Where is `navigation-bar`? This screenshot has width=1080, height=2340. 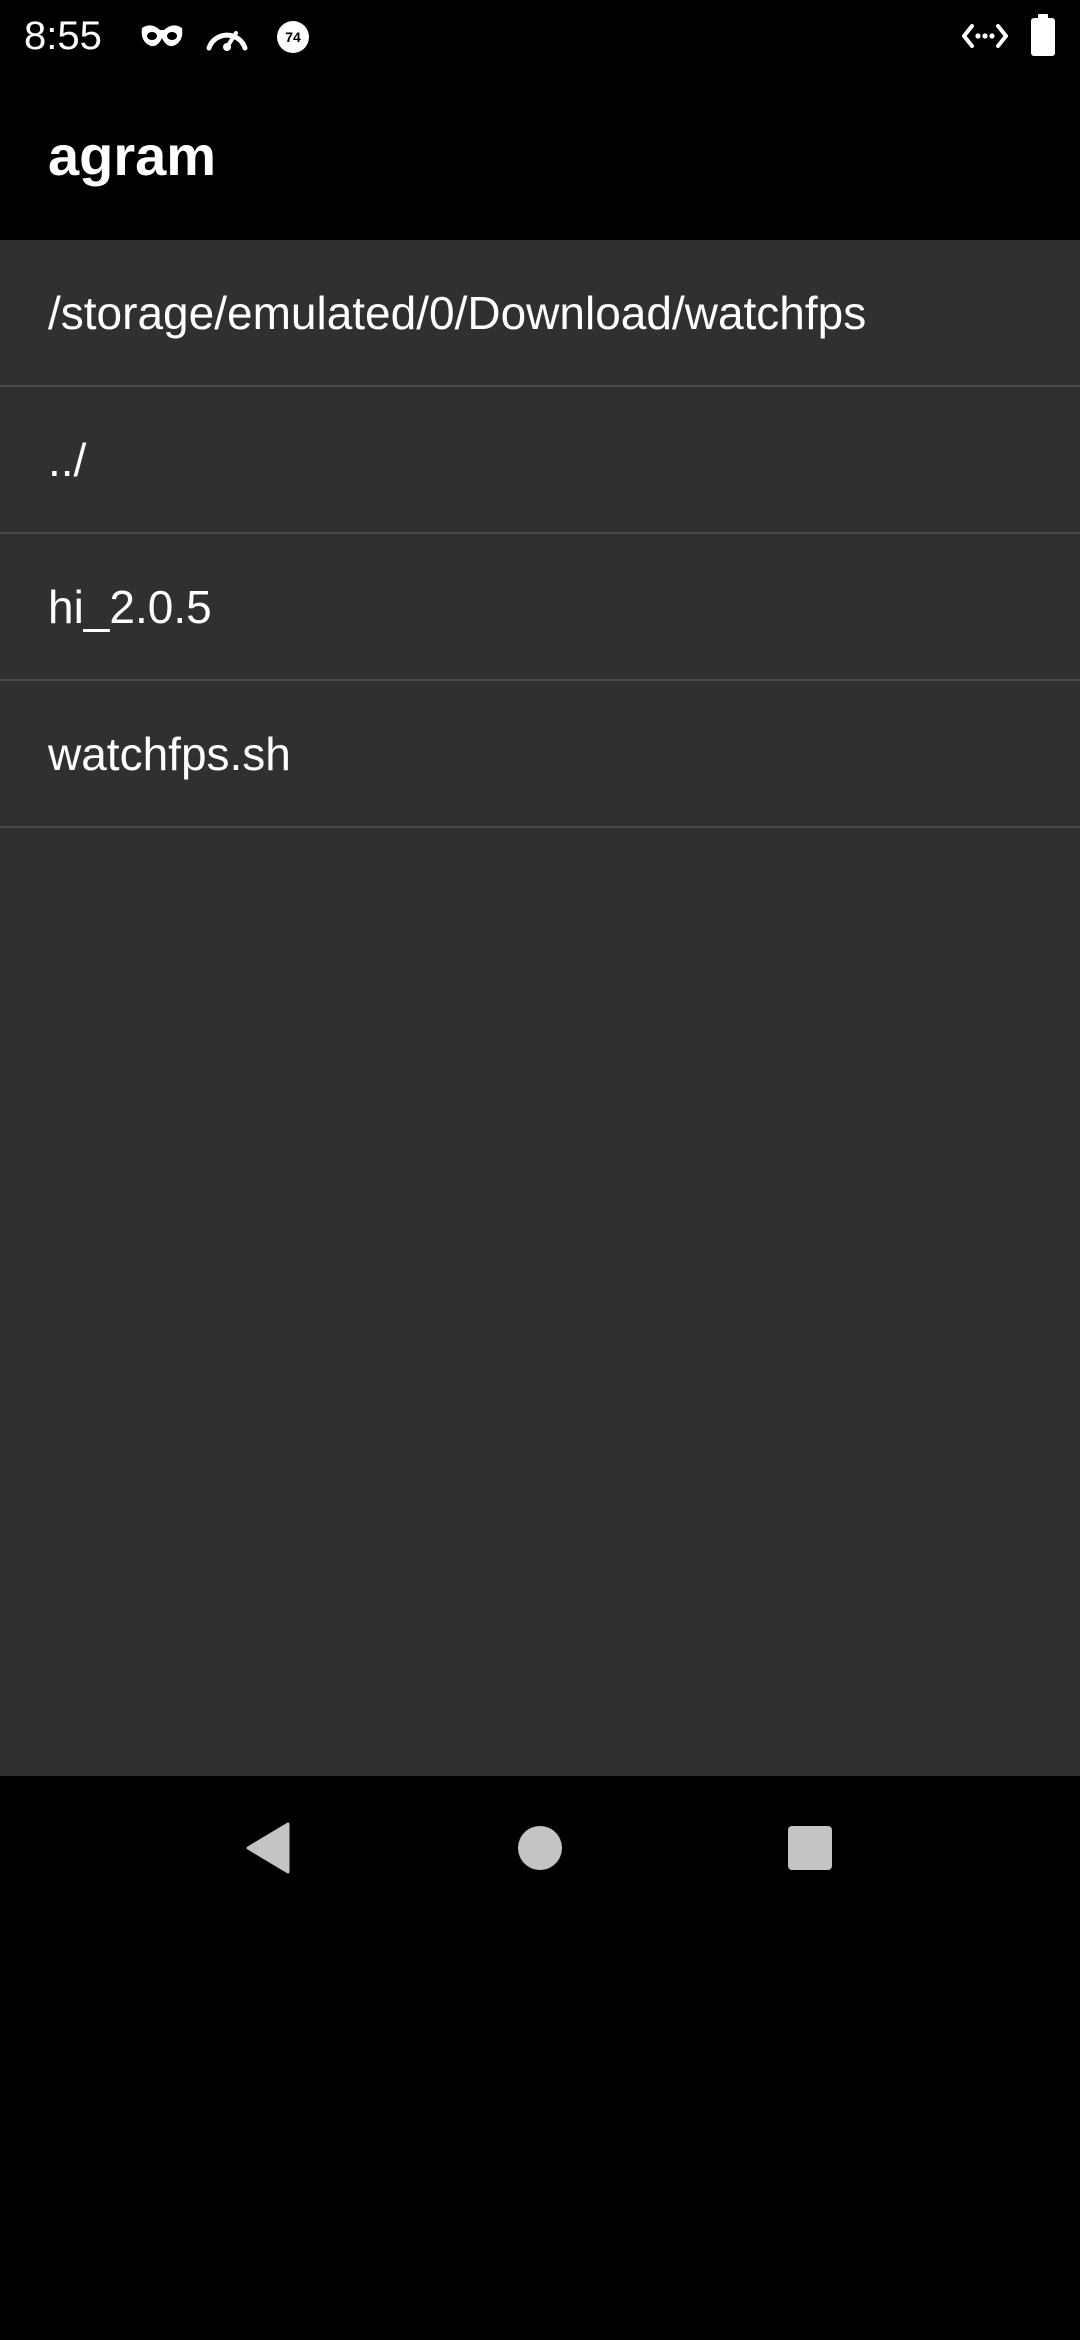
navigation-bar is located at coordinates (540, 1848).